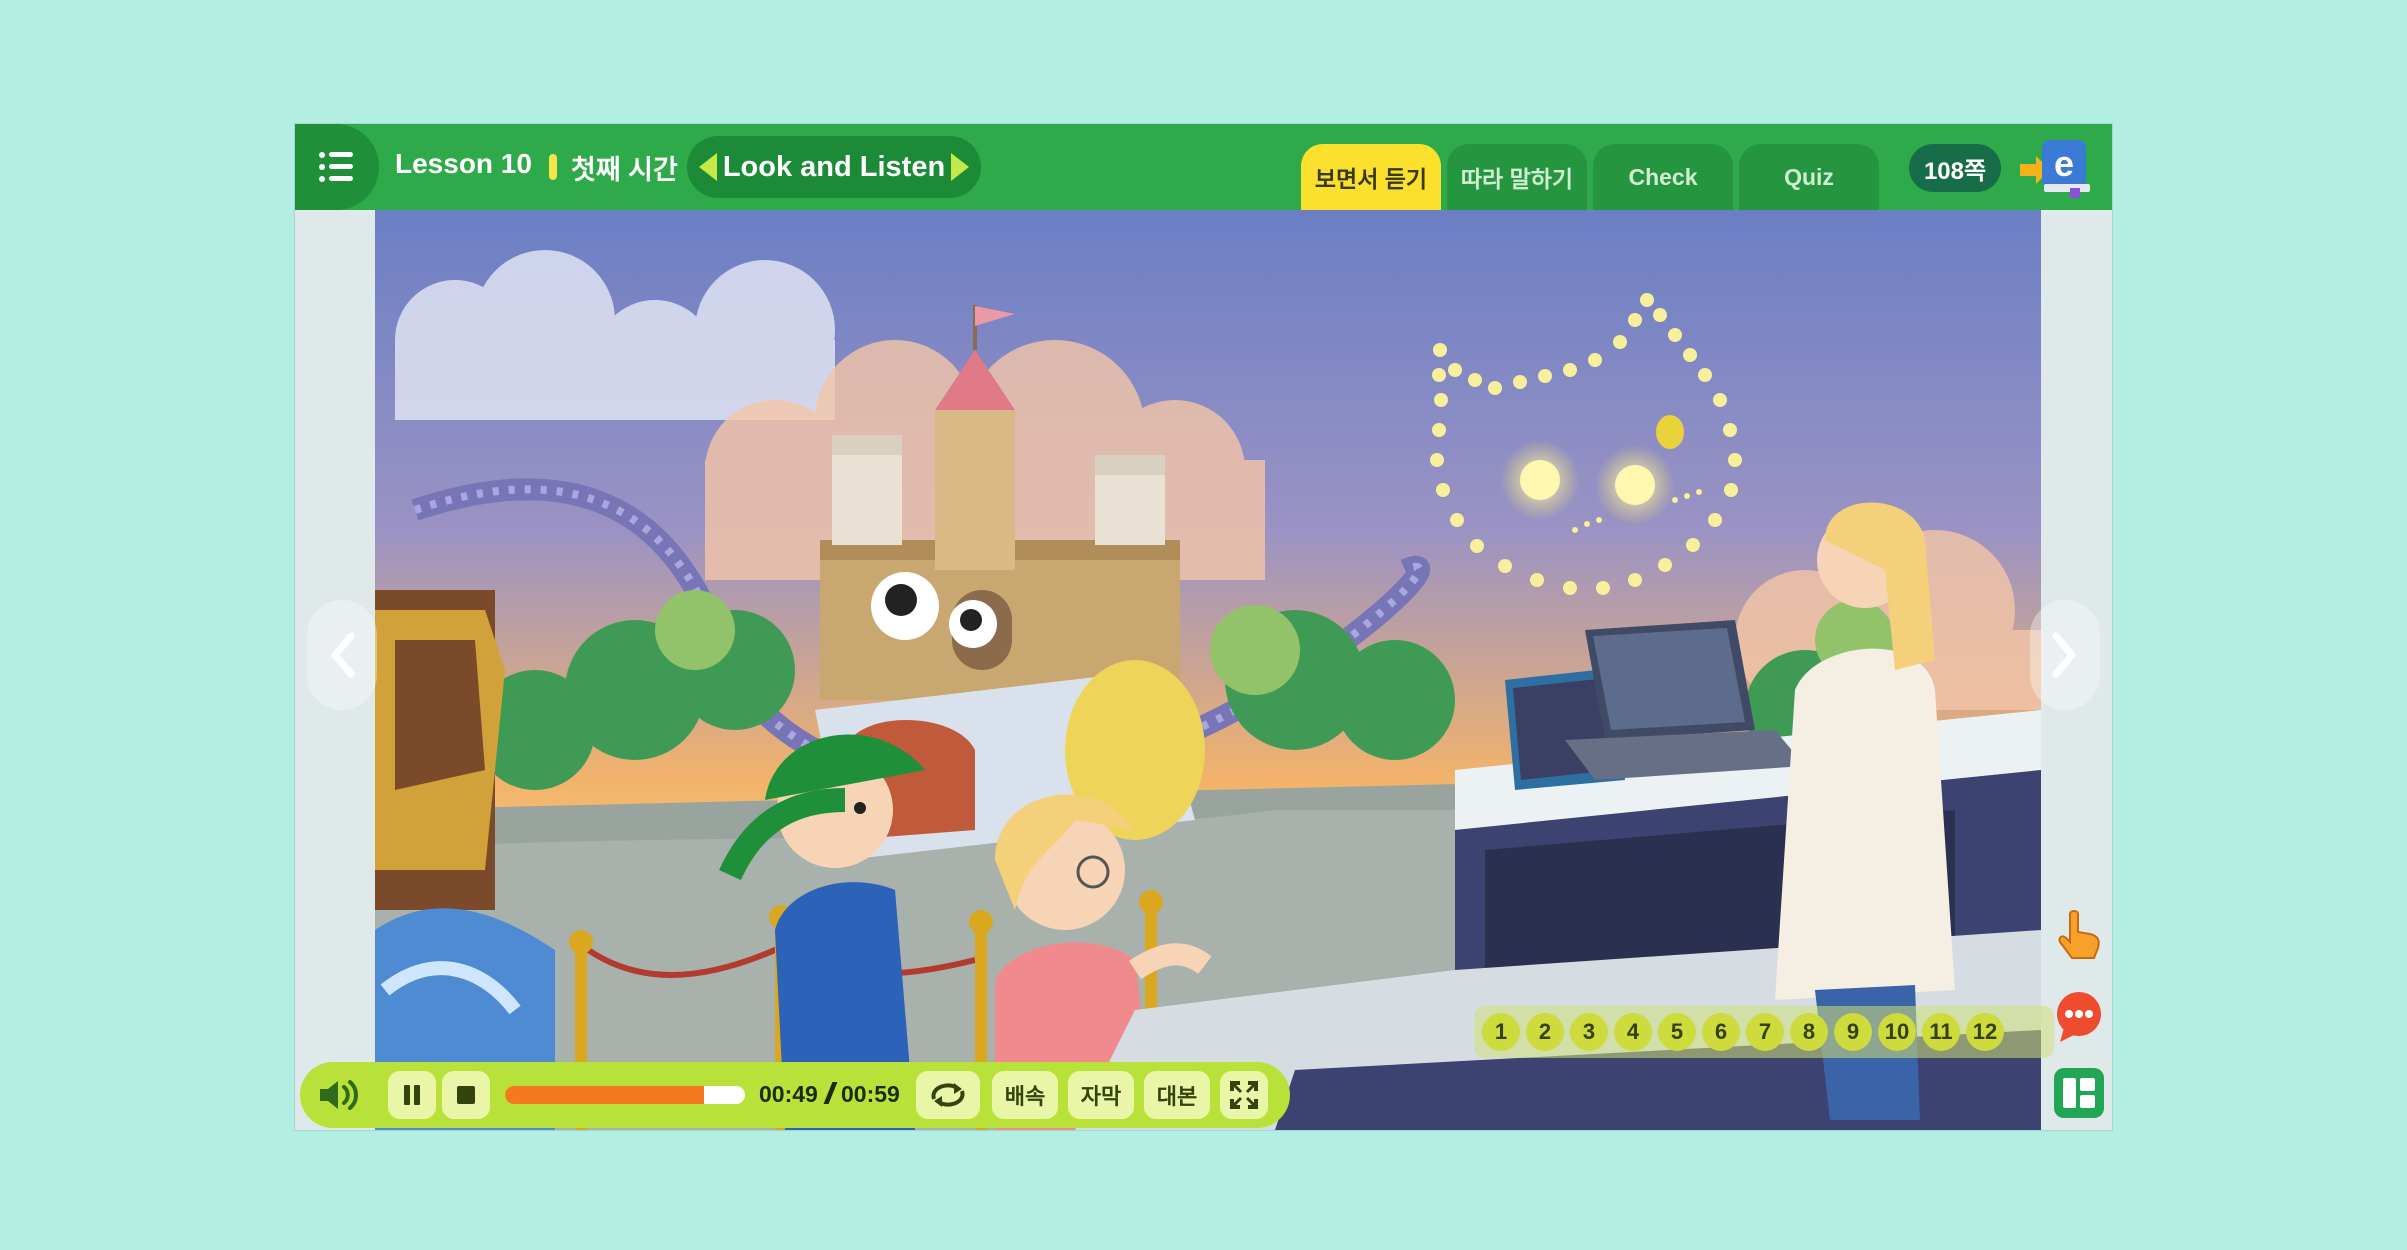 The height and width of the screenshot is (1250, 2407). I want to click on pause-icon, so click(412, 1095).